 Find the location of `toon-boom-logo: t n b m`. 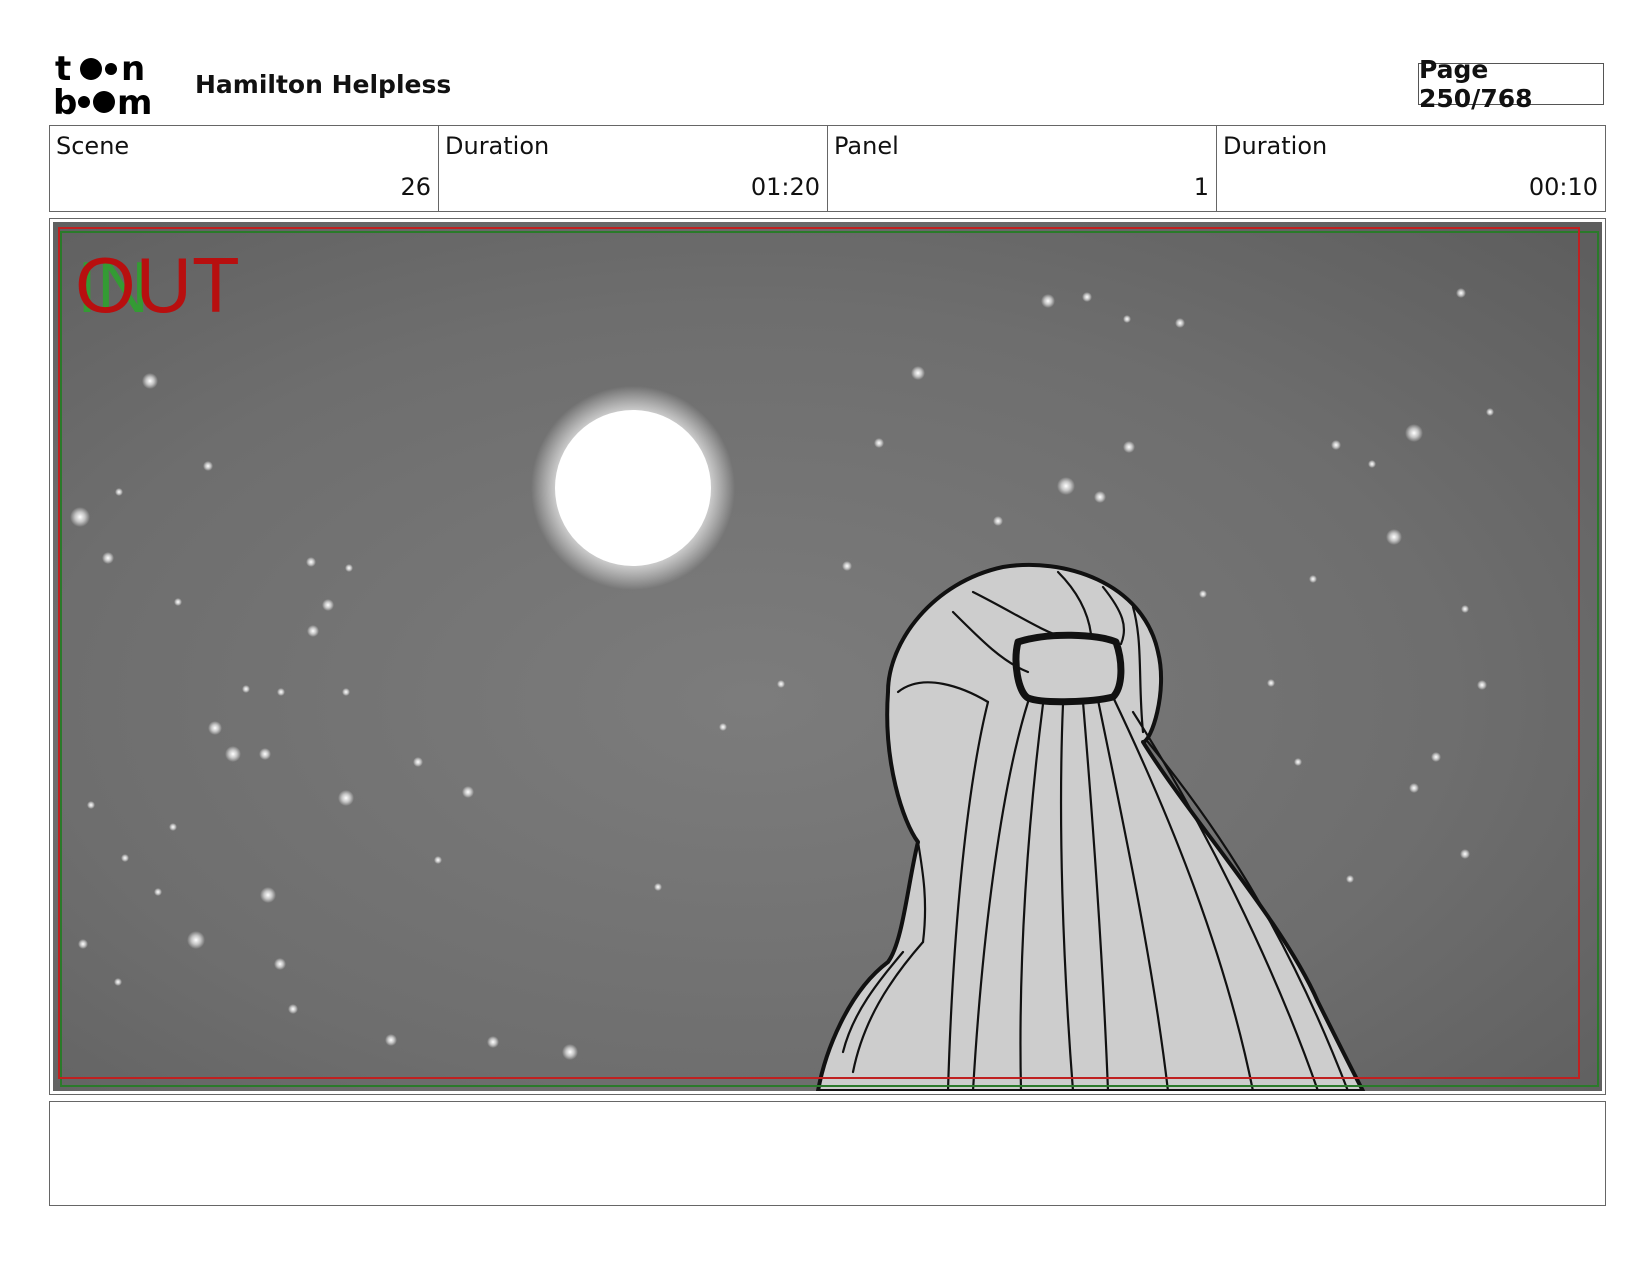

toon-boom-logo: t n b m is located at coordinates (102, 85).